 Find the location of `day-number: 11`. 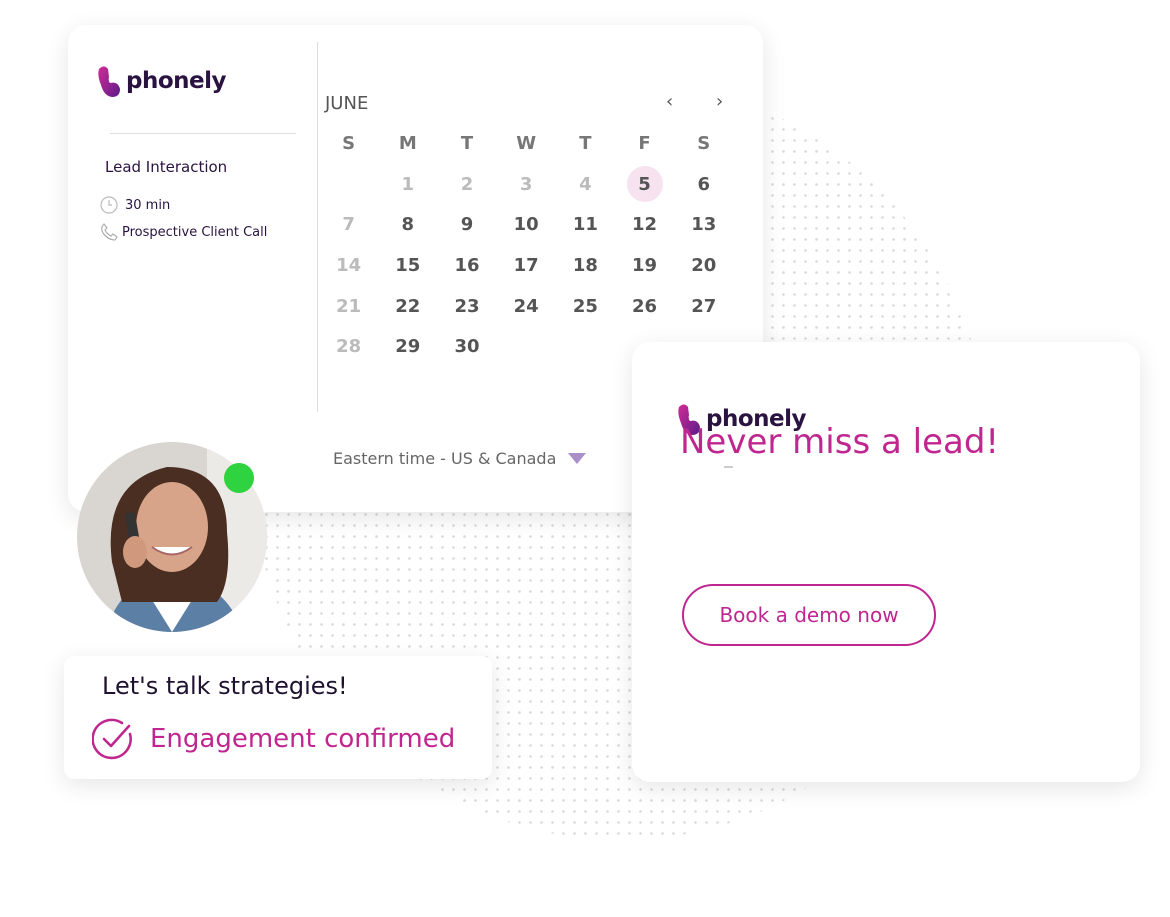

day-number: 11 is located at coordinates (585, 225).